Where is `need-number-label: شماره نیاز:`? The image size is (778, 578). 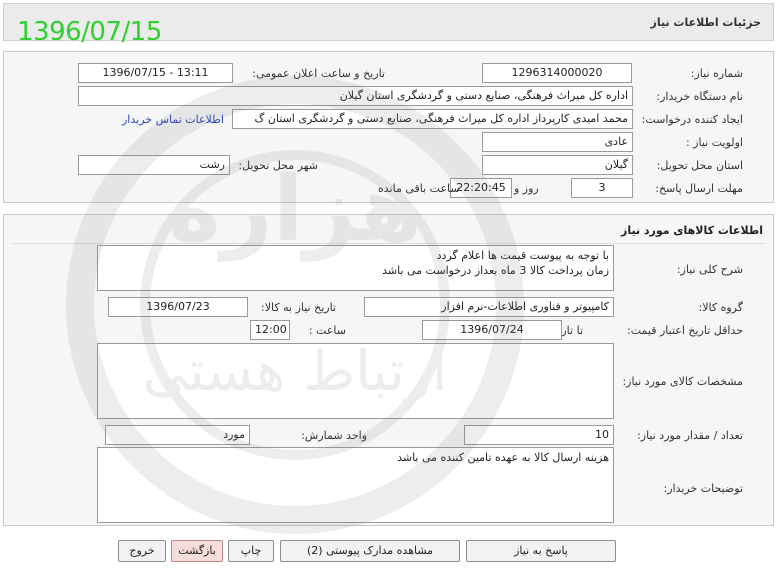
need-number-label: شماره نیاز: is located at coordinates (716, 73).